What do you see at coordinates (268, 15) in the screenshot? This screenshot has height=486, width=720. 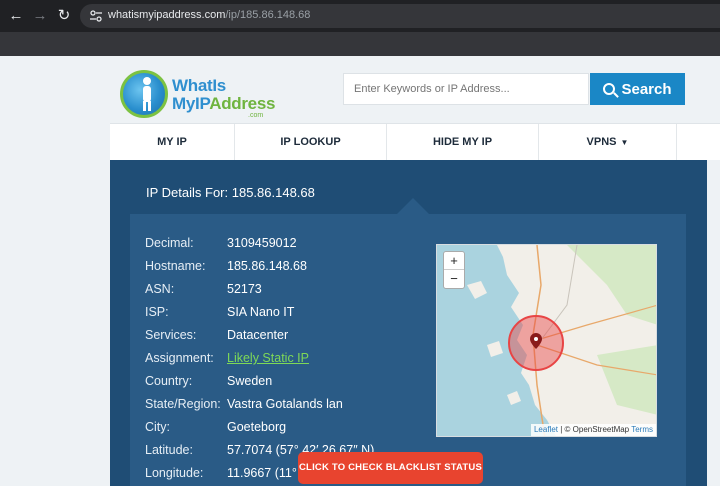 I see `url-path: /ip/185.86.148.68` at bounding box center [268, 15].